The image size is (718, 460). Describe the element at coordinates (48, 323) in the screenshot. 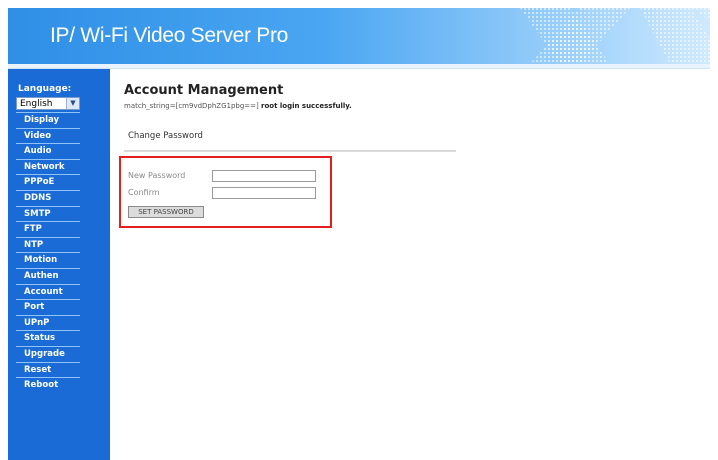

I see `sidebar-item-upnp: UPnP` at that location.